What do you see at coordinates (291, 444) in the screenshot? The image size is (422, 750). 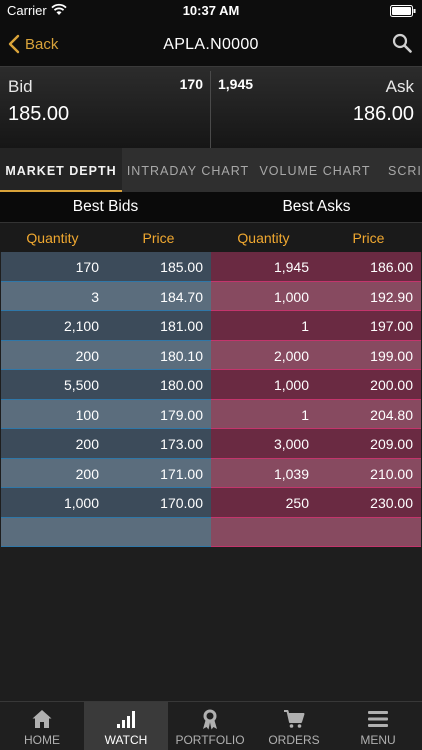 I see `ask-quantity: 3,000` at bounding box center [291, 444].